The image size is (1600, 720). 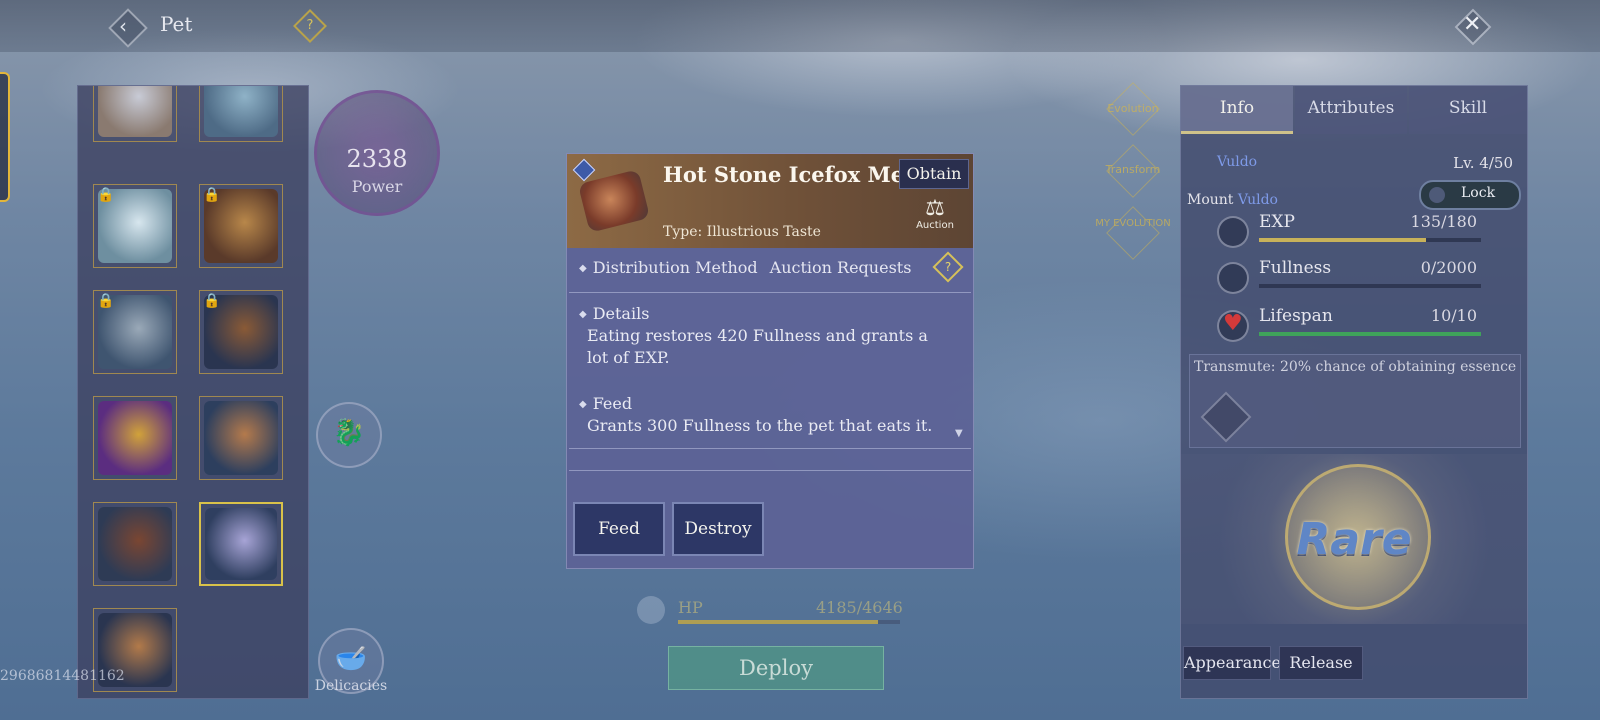 What do you see at coordinates (377, 159) in the screenshot?
I see `power-value: 2338` at bounding box center [377, 159].